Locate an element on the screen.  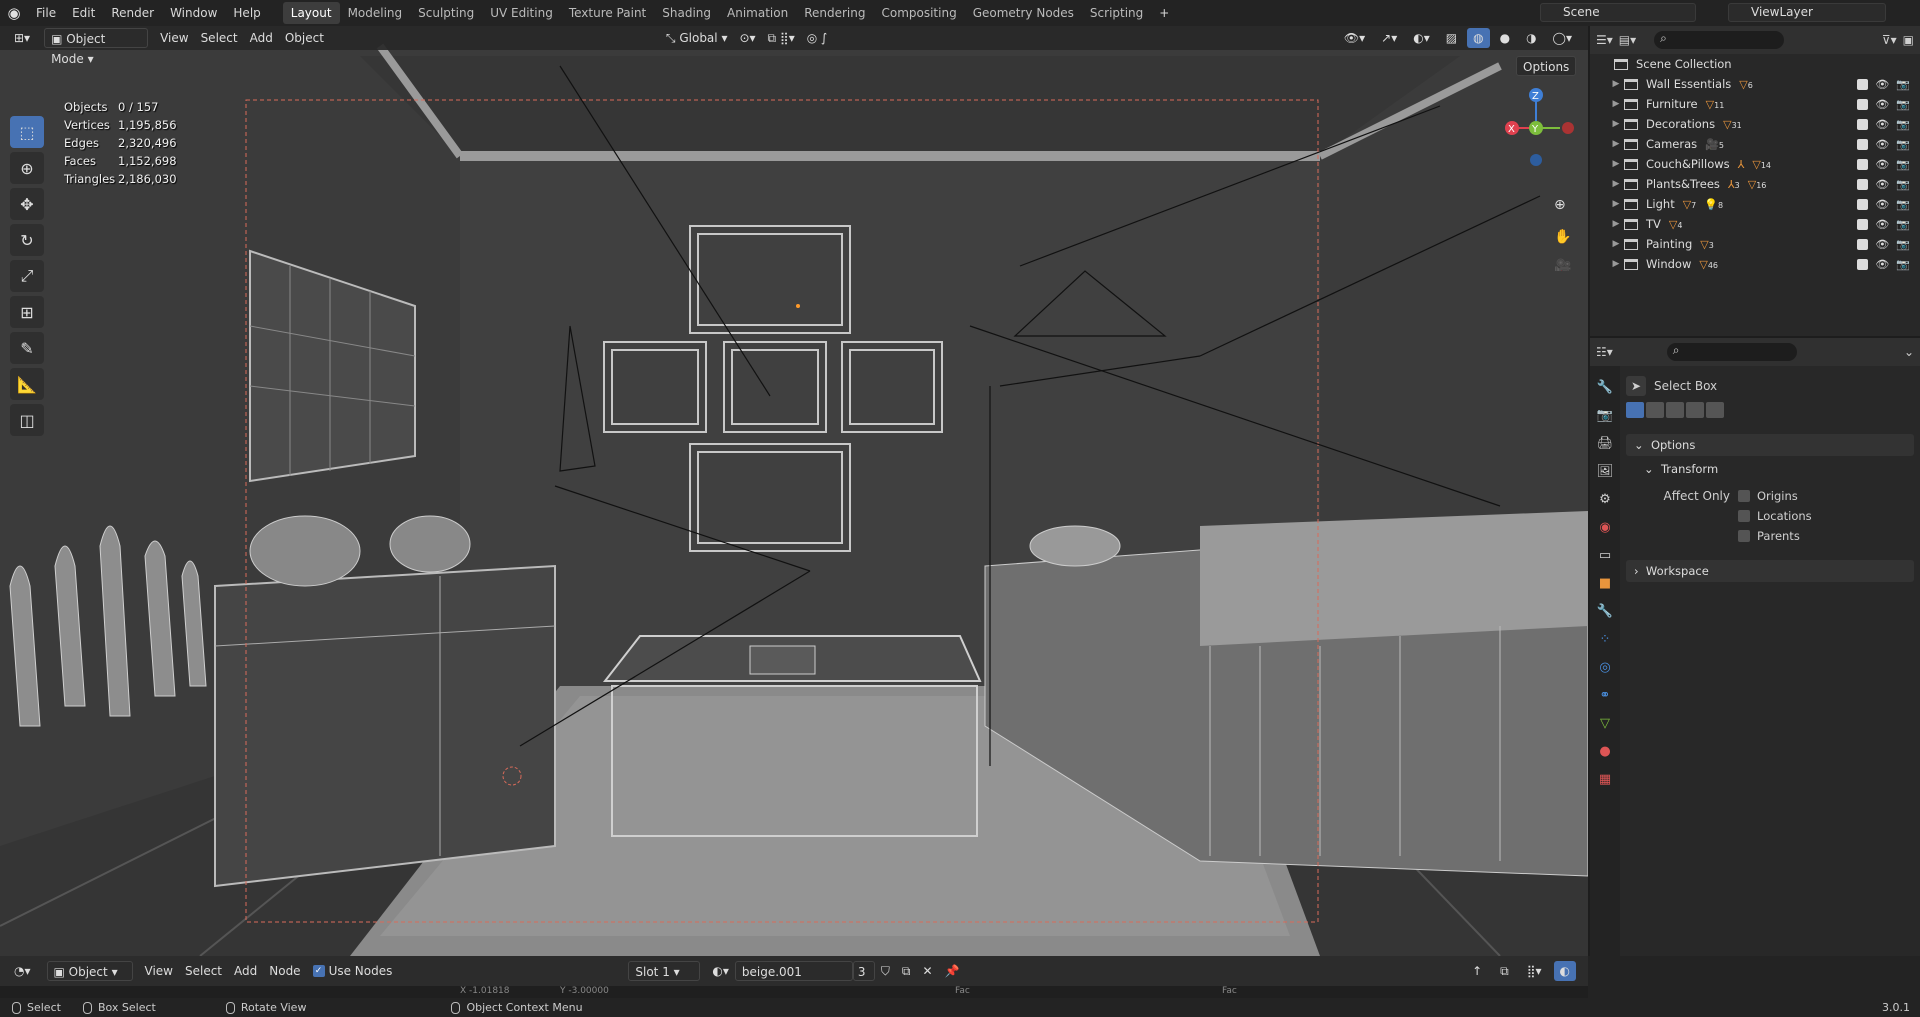
gizmo-icon: ↗▾ is located at coordinates (1389, 38).